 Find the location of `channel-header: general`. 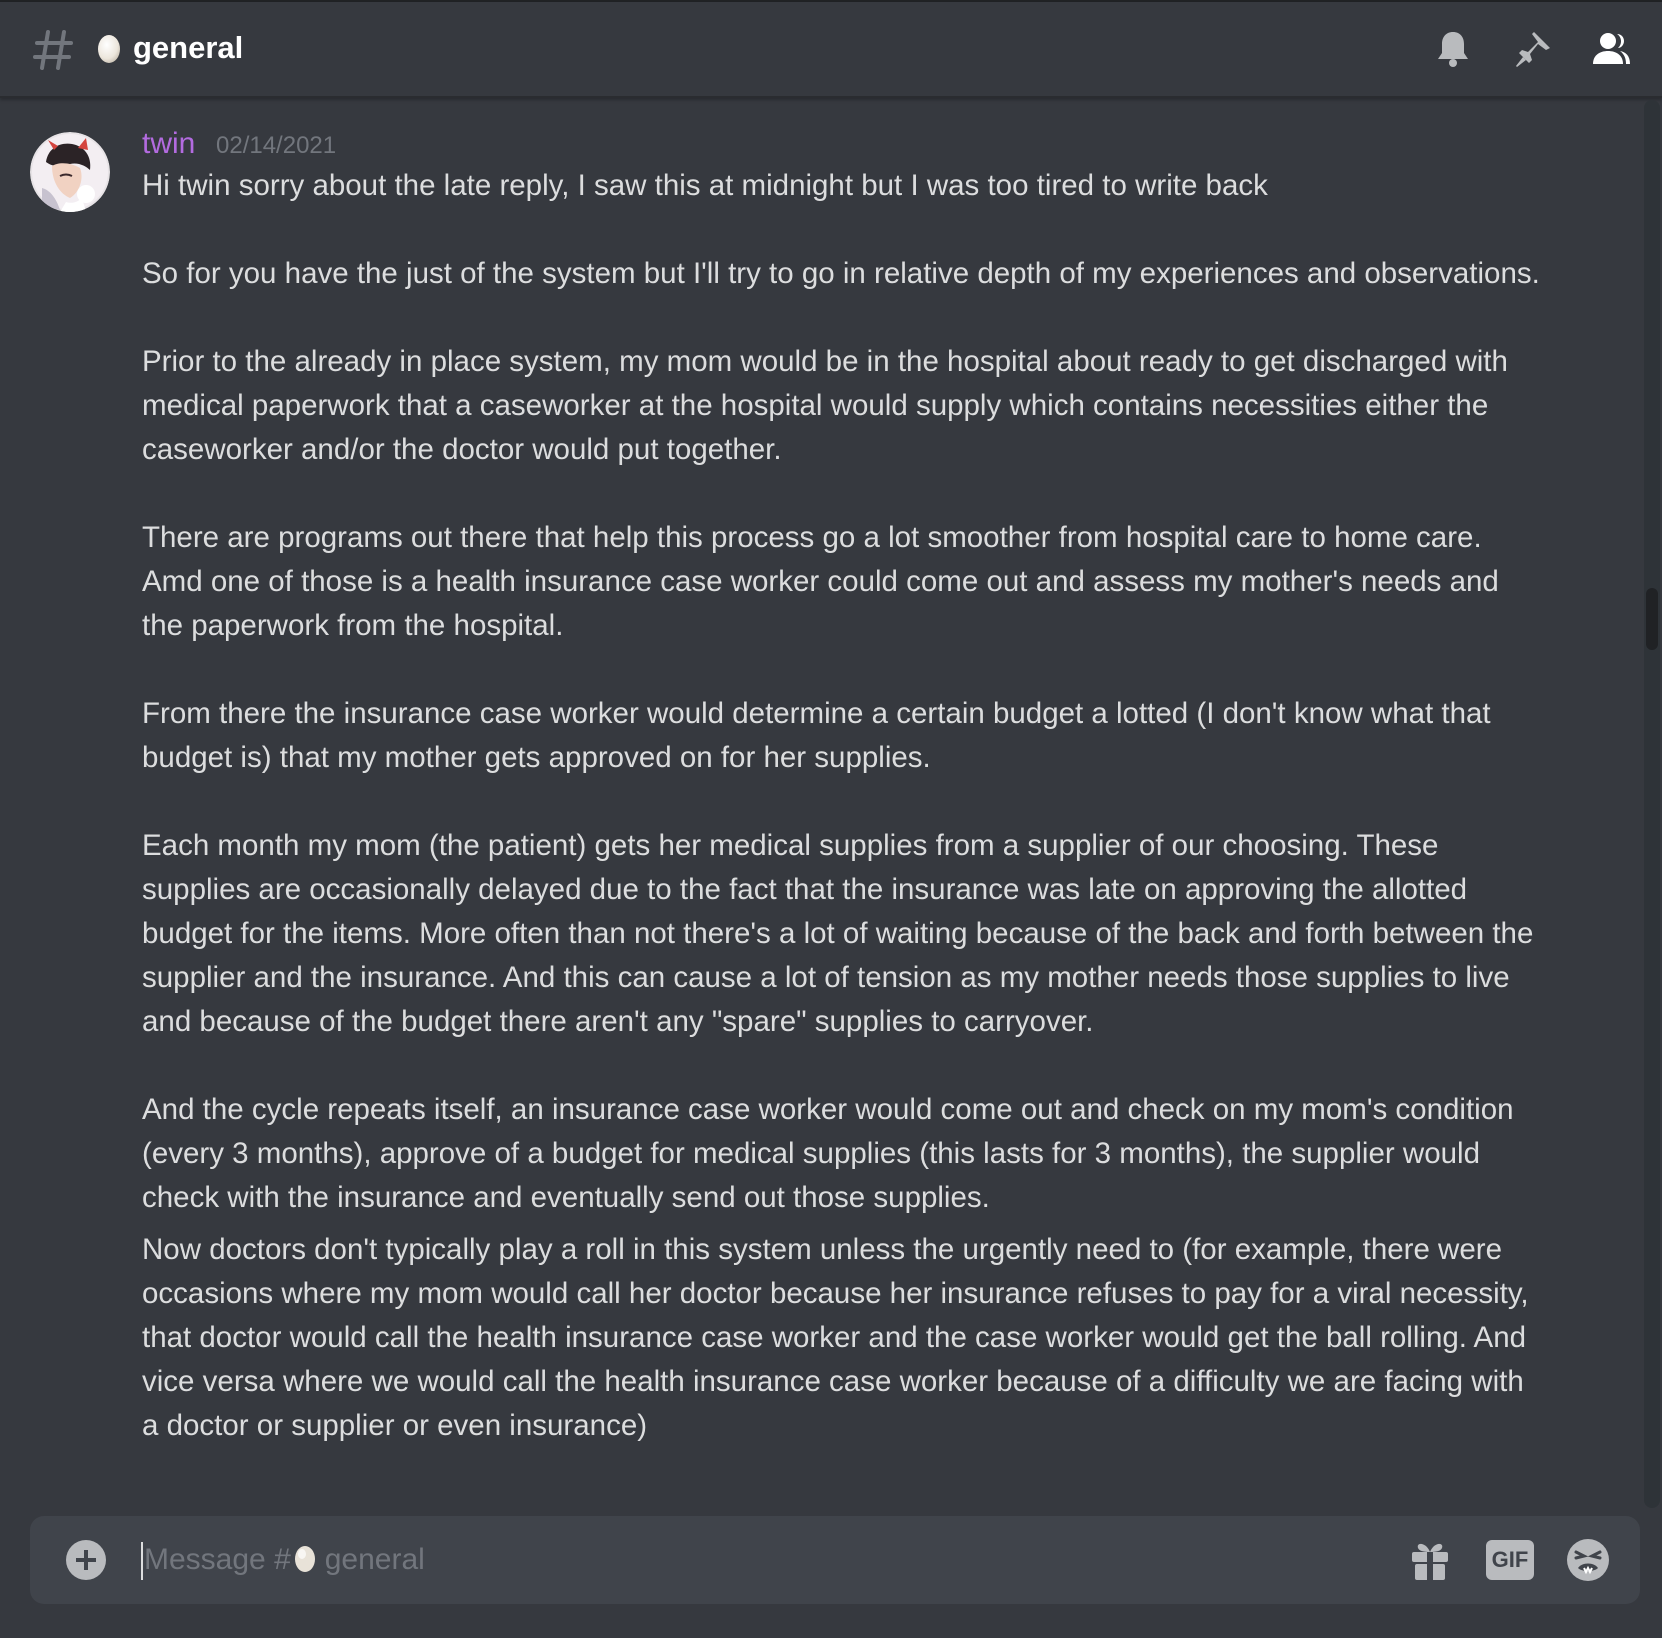

channel-header: general is located at coordinates (831, 50).